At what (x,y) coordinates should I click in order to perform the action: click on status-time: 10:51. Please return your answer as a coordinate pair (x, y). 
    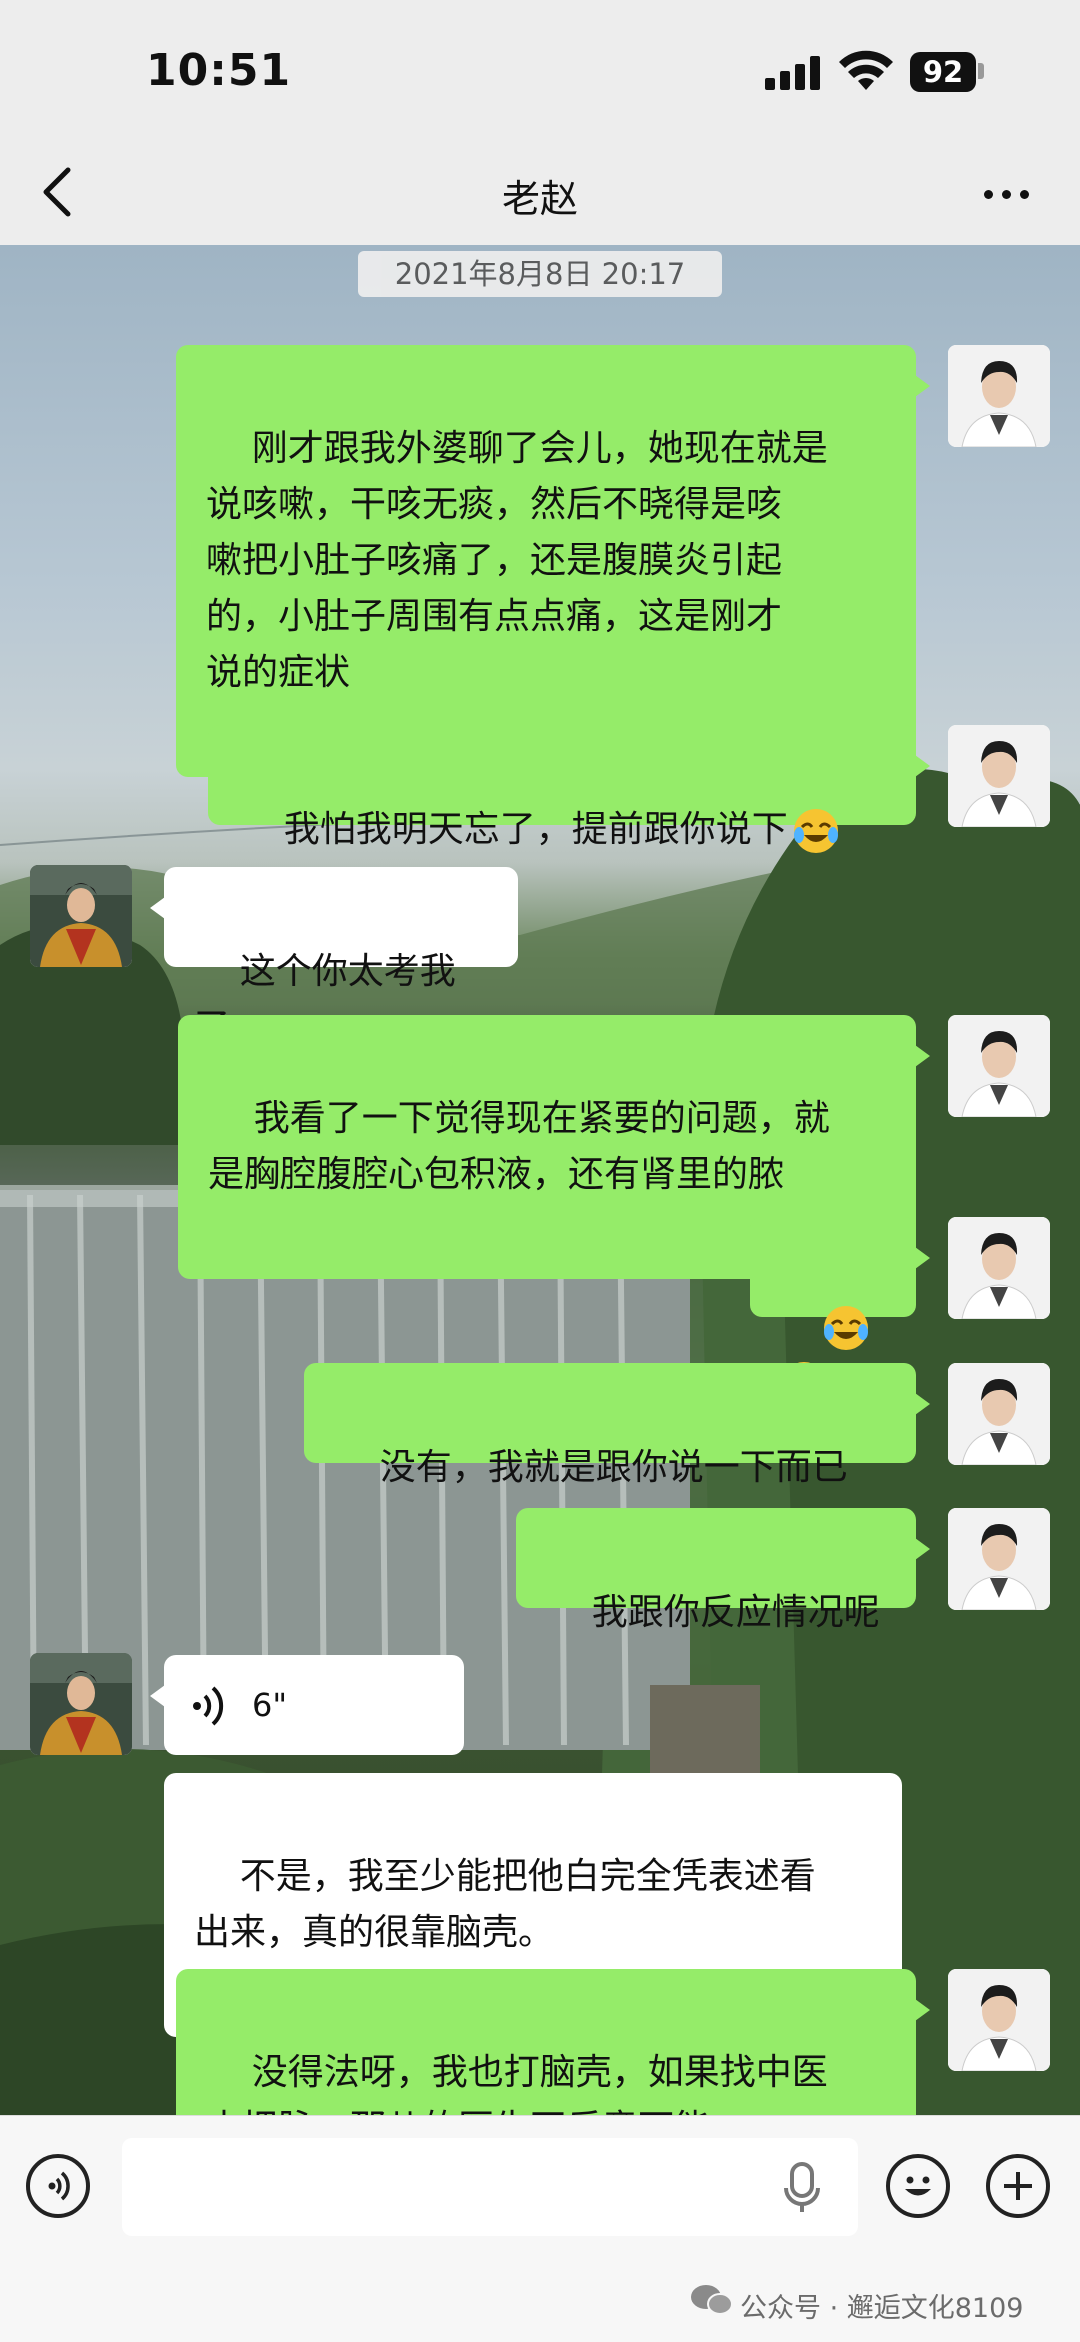
    Looking at the image, I should click on (219, 70).